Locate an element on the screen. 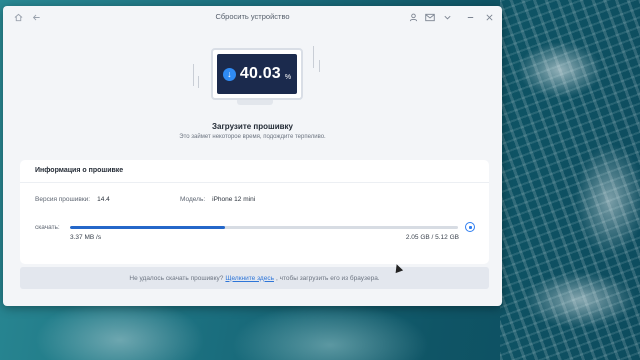 The height and width of the screenshot is (360, 640). firmware-version: Версия прошивки: 14.4 is located at coordinates (72, 199).